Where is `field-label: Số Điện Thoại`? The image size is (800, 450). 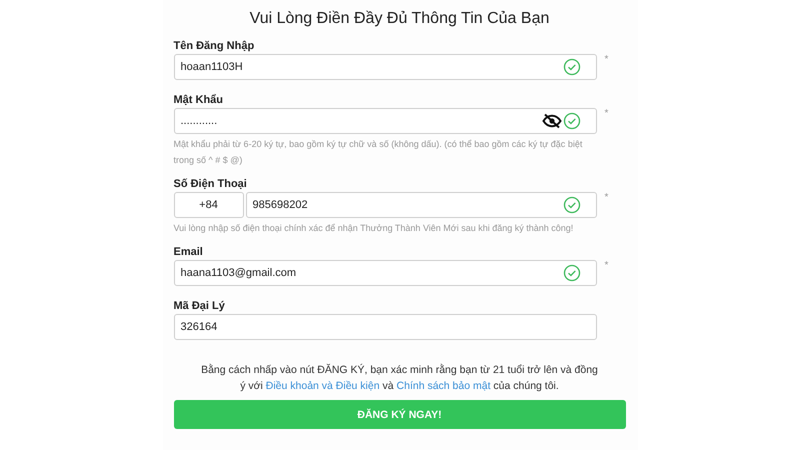 field-label: Số Điện Thoại is located at coordinates (210, 184).